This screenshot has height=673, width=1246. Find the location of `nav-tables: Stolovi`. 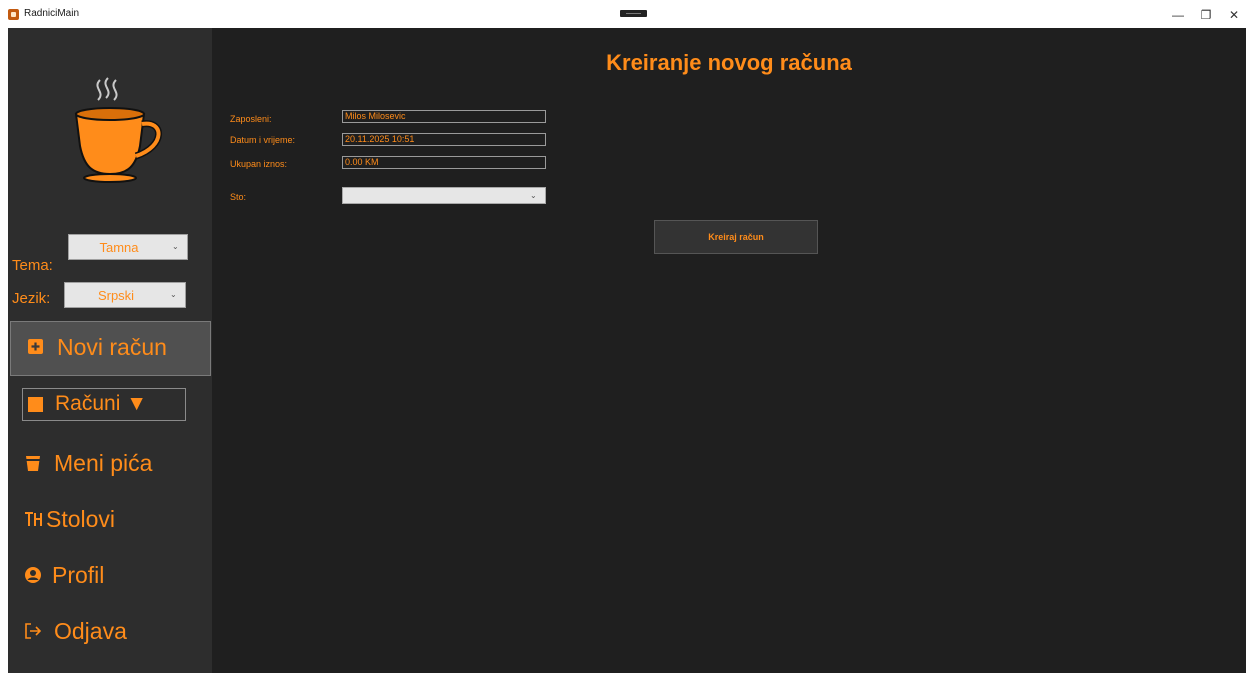

nav-tables: Stolovi is located at coordinates (110, 520).